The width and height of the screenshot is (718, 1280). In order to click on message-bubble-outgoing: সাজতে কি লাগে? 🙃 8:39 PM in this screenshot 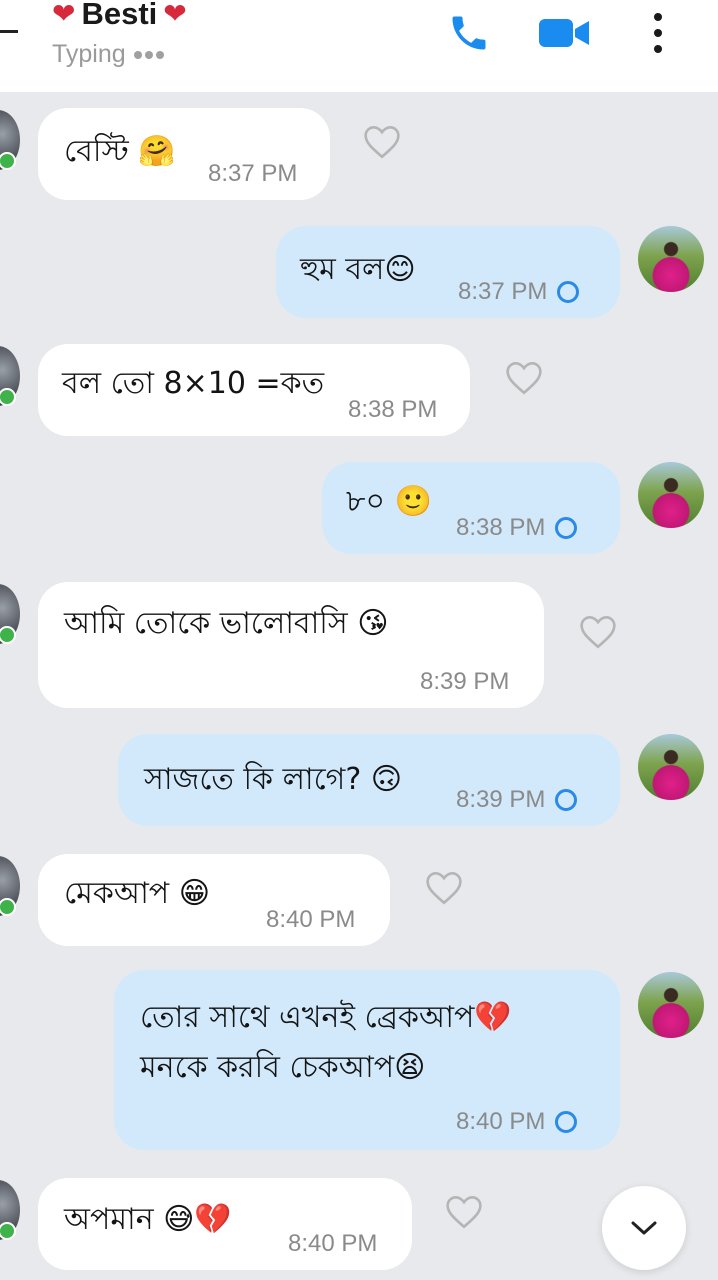, I will do `click(369, 780)`.